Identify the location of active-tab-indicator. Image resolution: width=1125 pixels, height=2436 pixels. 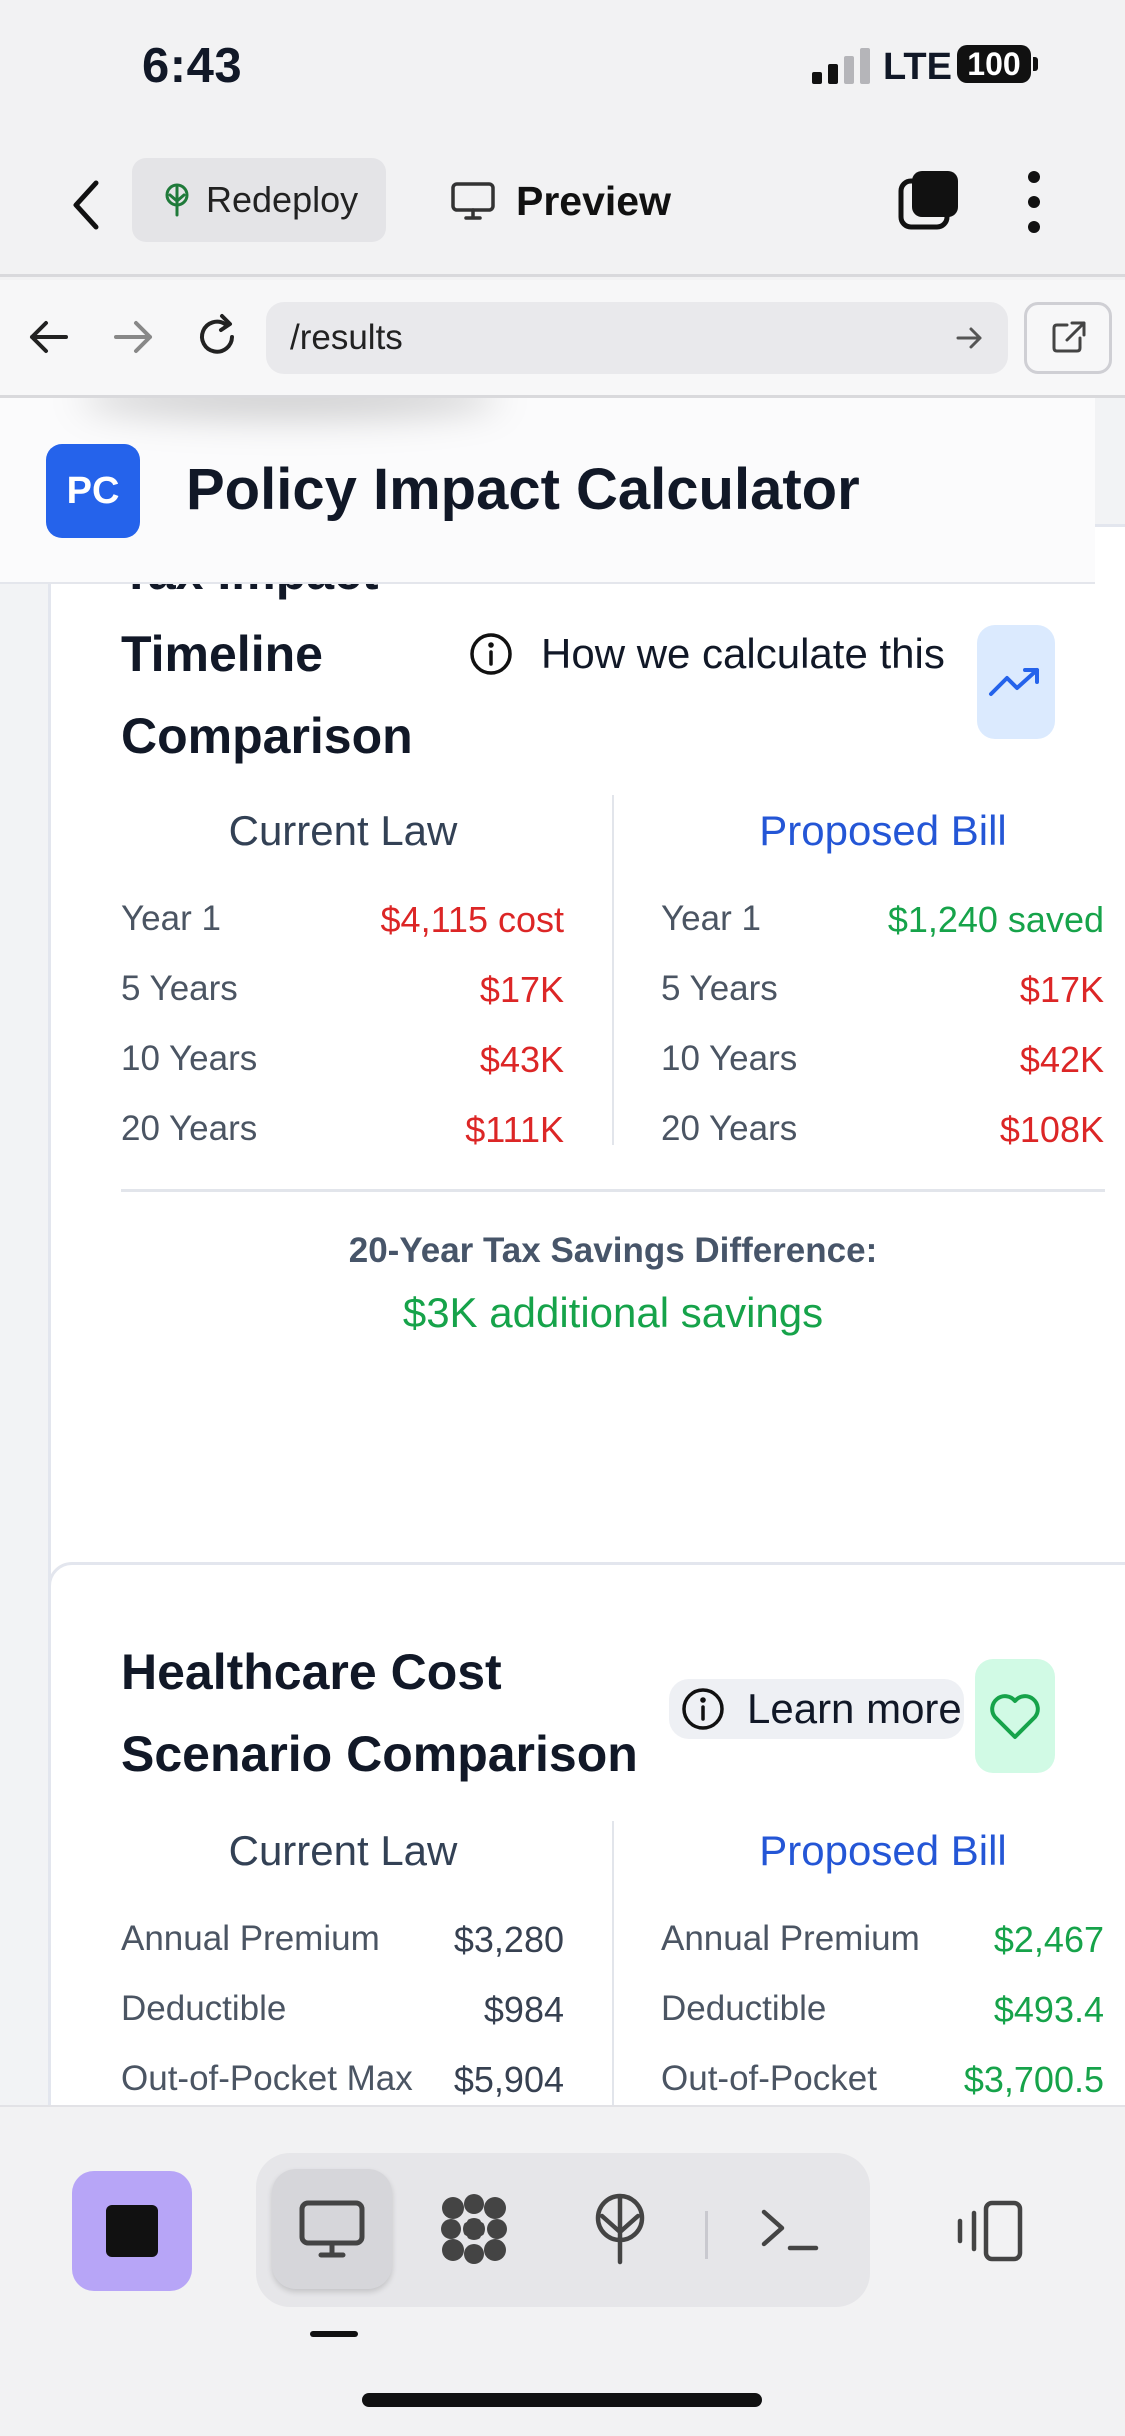
(334, 2334).